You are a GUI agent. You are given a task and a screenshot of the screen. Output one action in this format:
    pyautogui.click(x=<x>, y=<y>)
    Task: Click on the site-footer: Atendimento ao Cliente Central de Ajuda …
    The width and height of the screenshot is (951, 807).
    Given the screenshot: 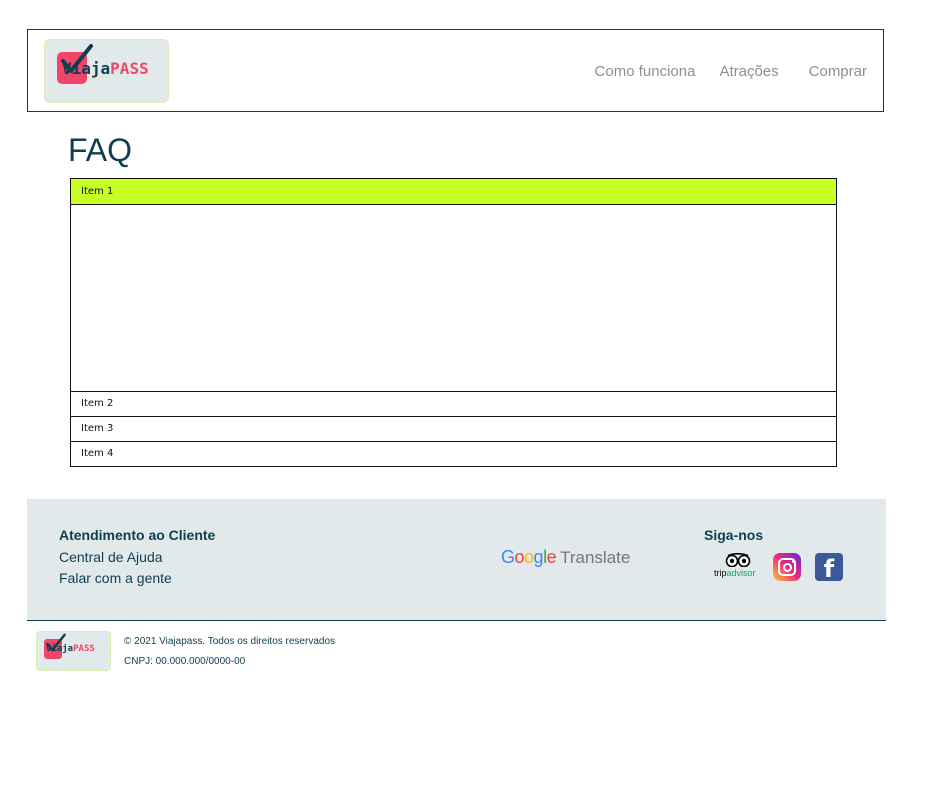 What is the action you would take?
    pyautogui.click(x=456, y=559)
    